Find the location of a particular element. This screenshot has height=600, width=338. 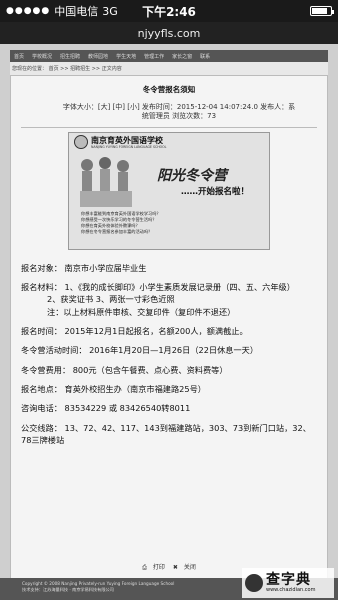

close-link: 关闭 is located at coordinates (190, 567).